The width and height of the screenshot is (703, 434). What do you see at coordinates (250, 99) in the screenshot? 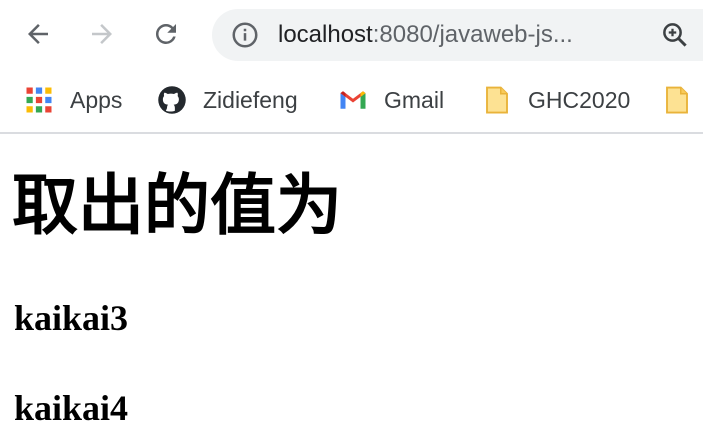
I see `bookmark-label: Zidiefeng` at bounding box center [250, 99].